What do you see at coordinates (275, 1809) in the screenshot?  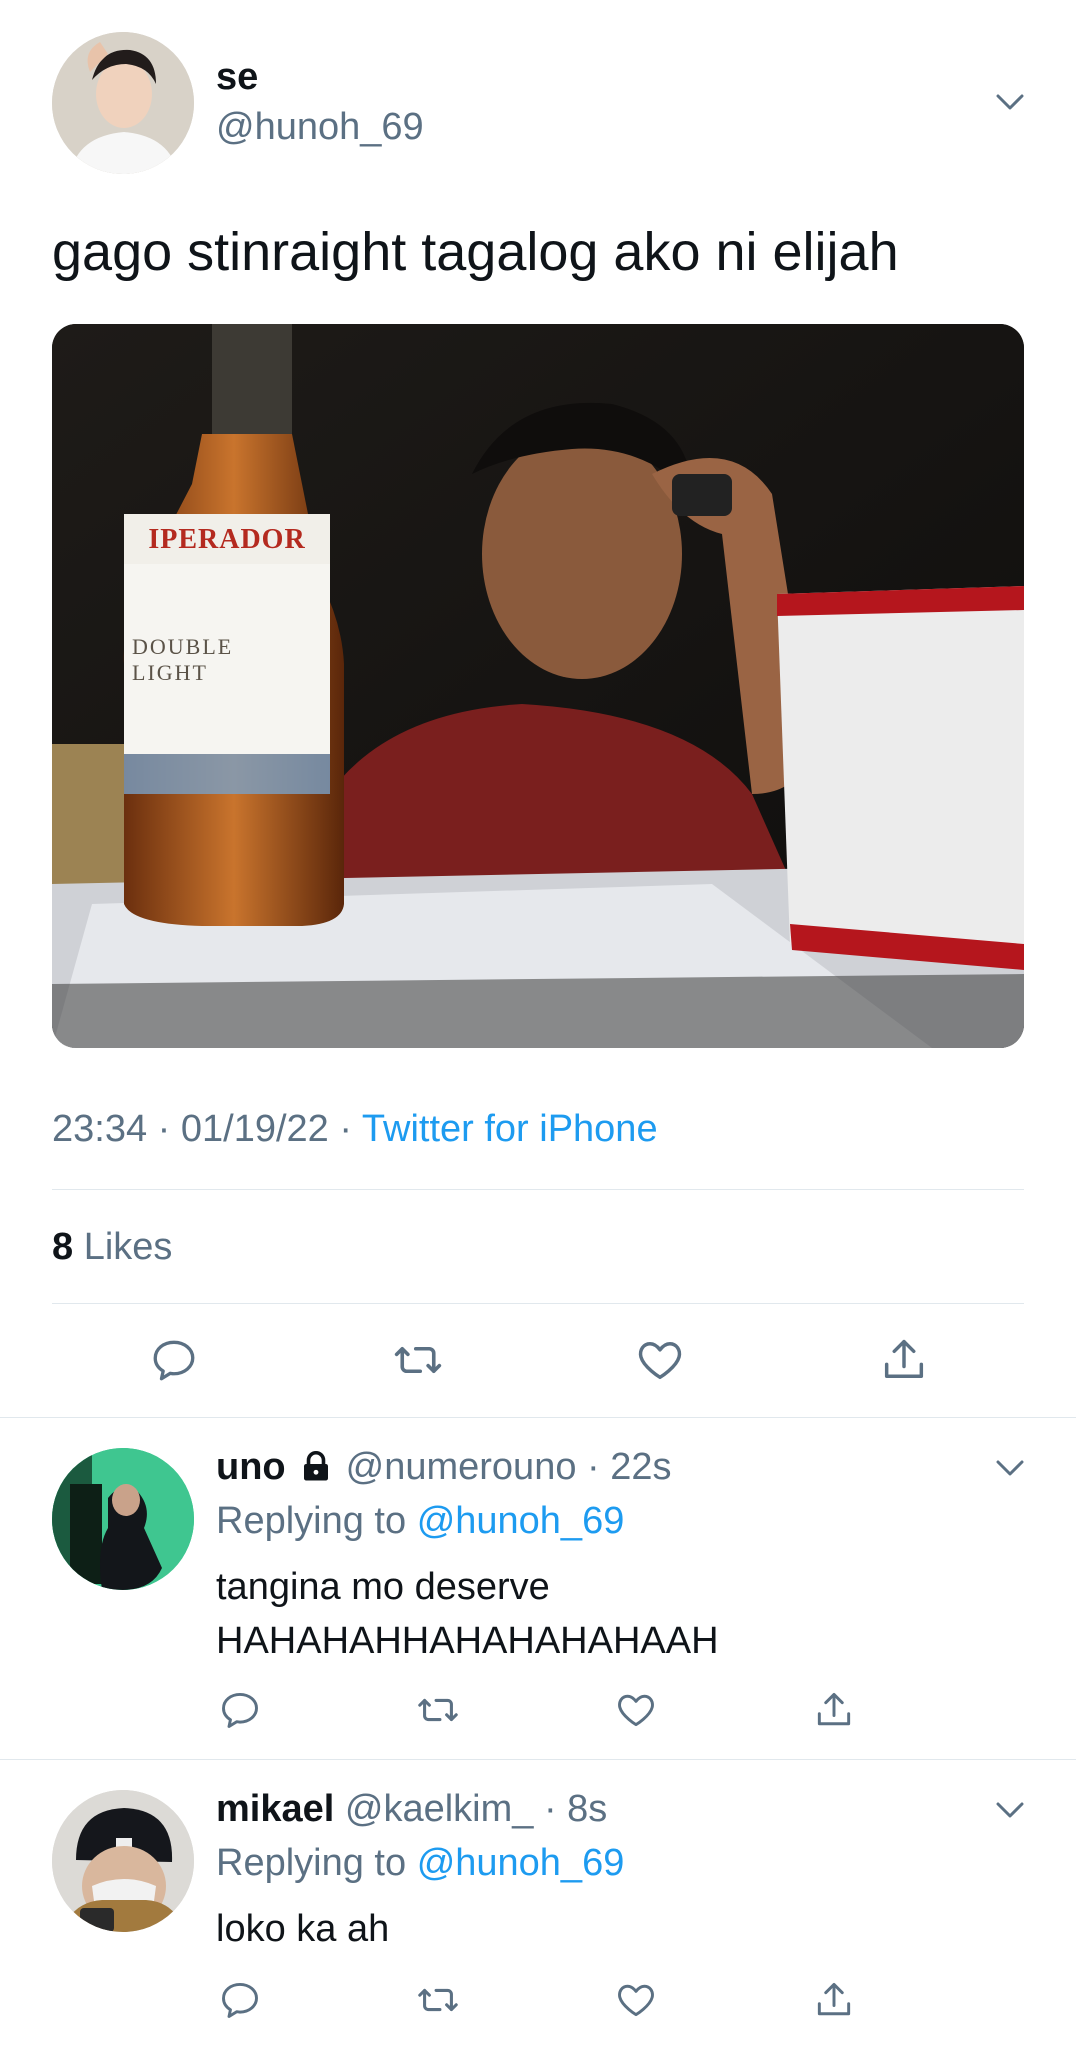 I see `reply-name: mikael` at bounding box center [275, 1809].